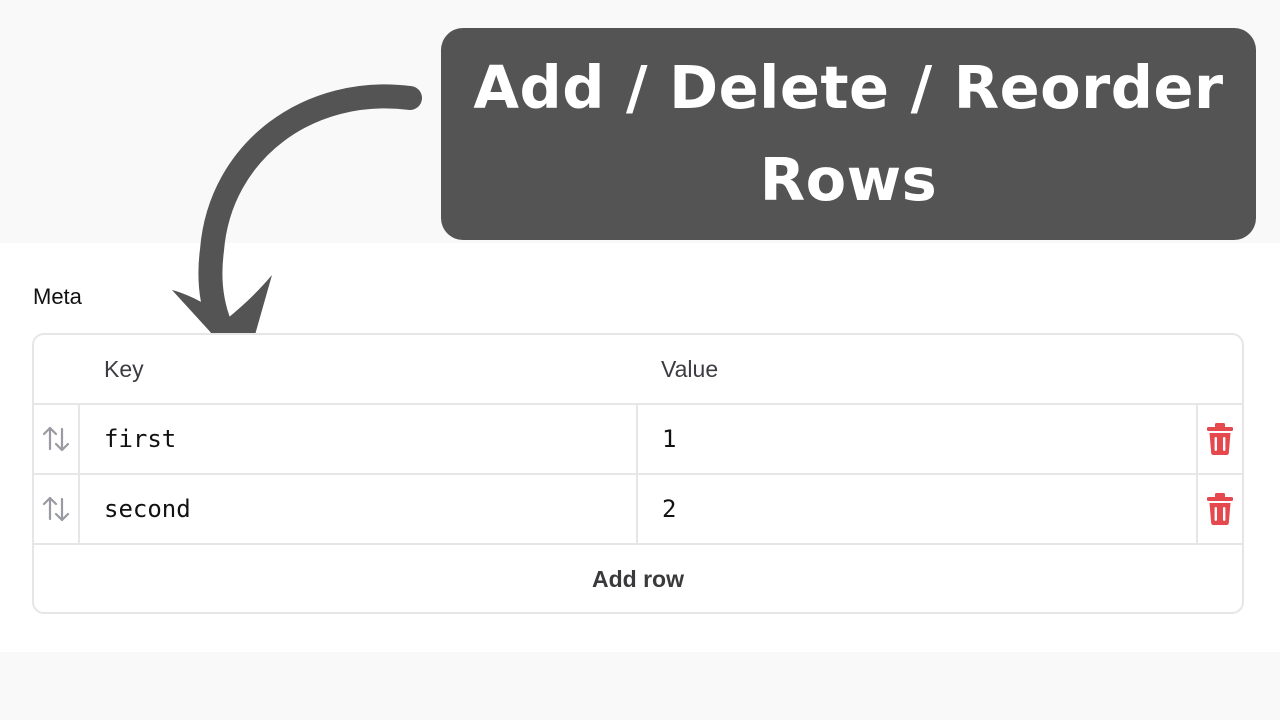 This screenshot has width=1280, height=720. Describe the element at coordinates (359, 439) in the screenshot. I see `key-input: first` at that location.